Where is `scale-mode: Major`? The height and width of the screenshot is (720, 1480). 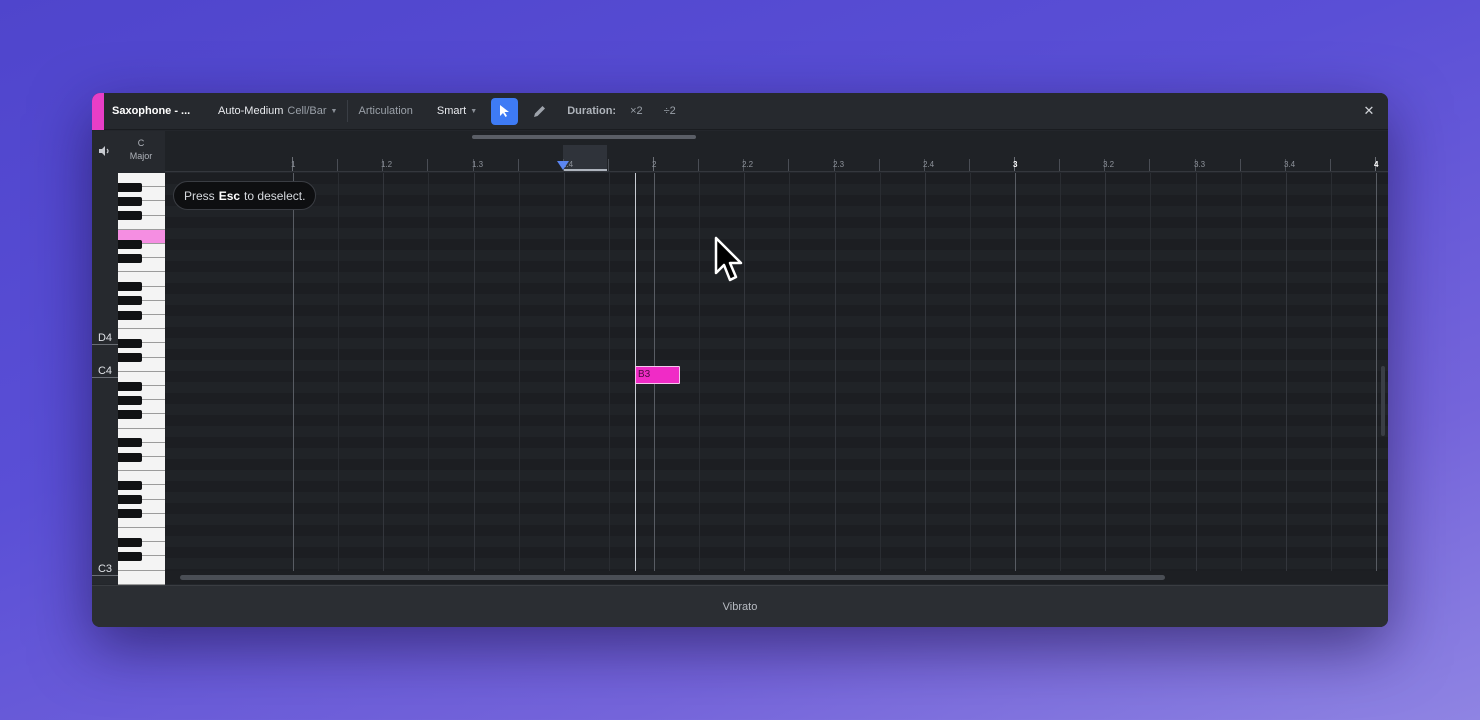
scale-mode: Major is located at coordinates (141, 156).